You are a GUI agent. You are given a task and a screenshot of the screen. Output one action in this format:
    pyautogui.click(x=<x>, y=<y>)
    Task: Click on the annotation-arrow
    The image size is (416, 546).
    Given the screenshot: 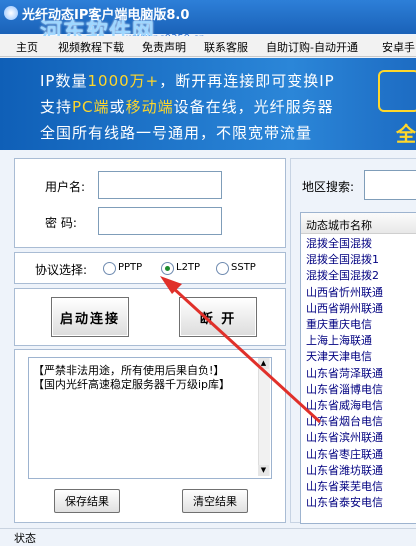 What is the action you would take?
    pyautogui.click(x=241, y=350)
    